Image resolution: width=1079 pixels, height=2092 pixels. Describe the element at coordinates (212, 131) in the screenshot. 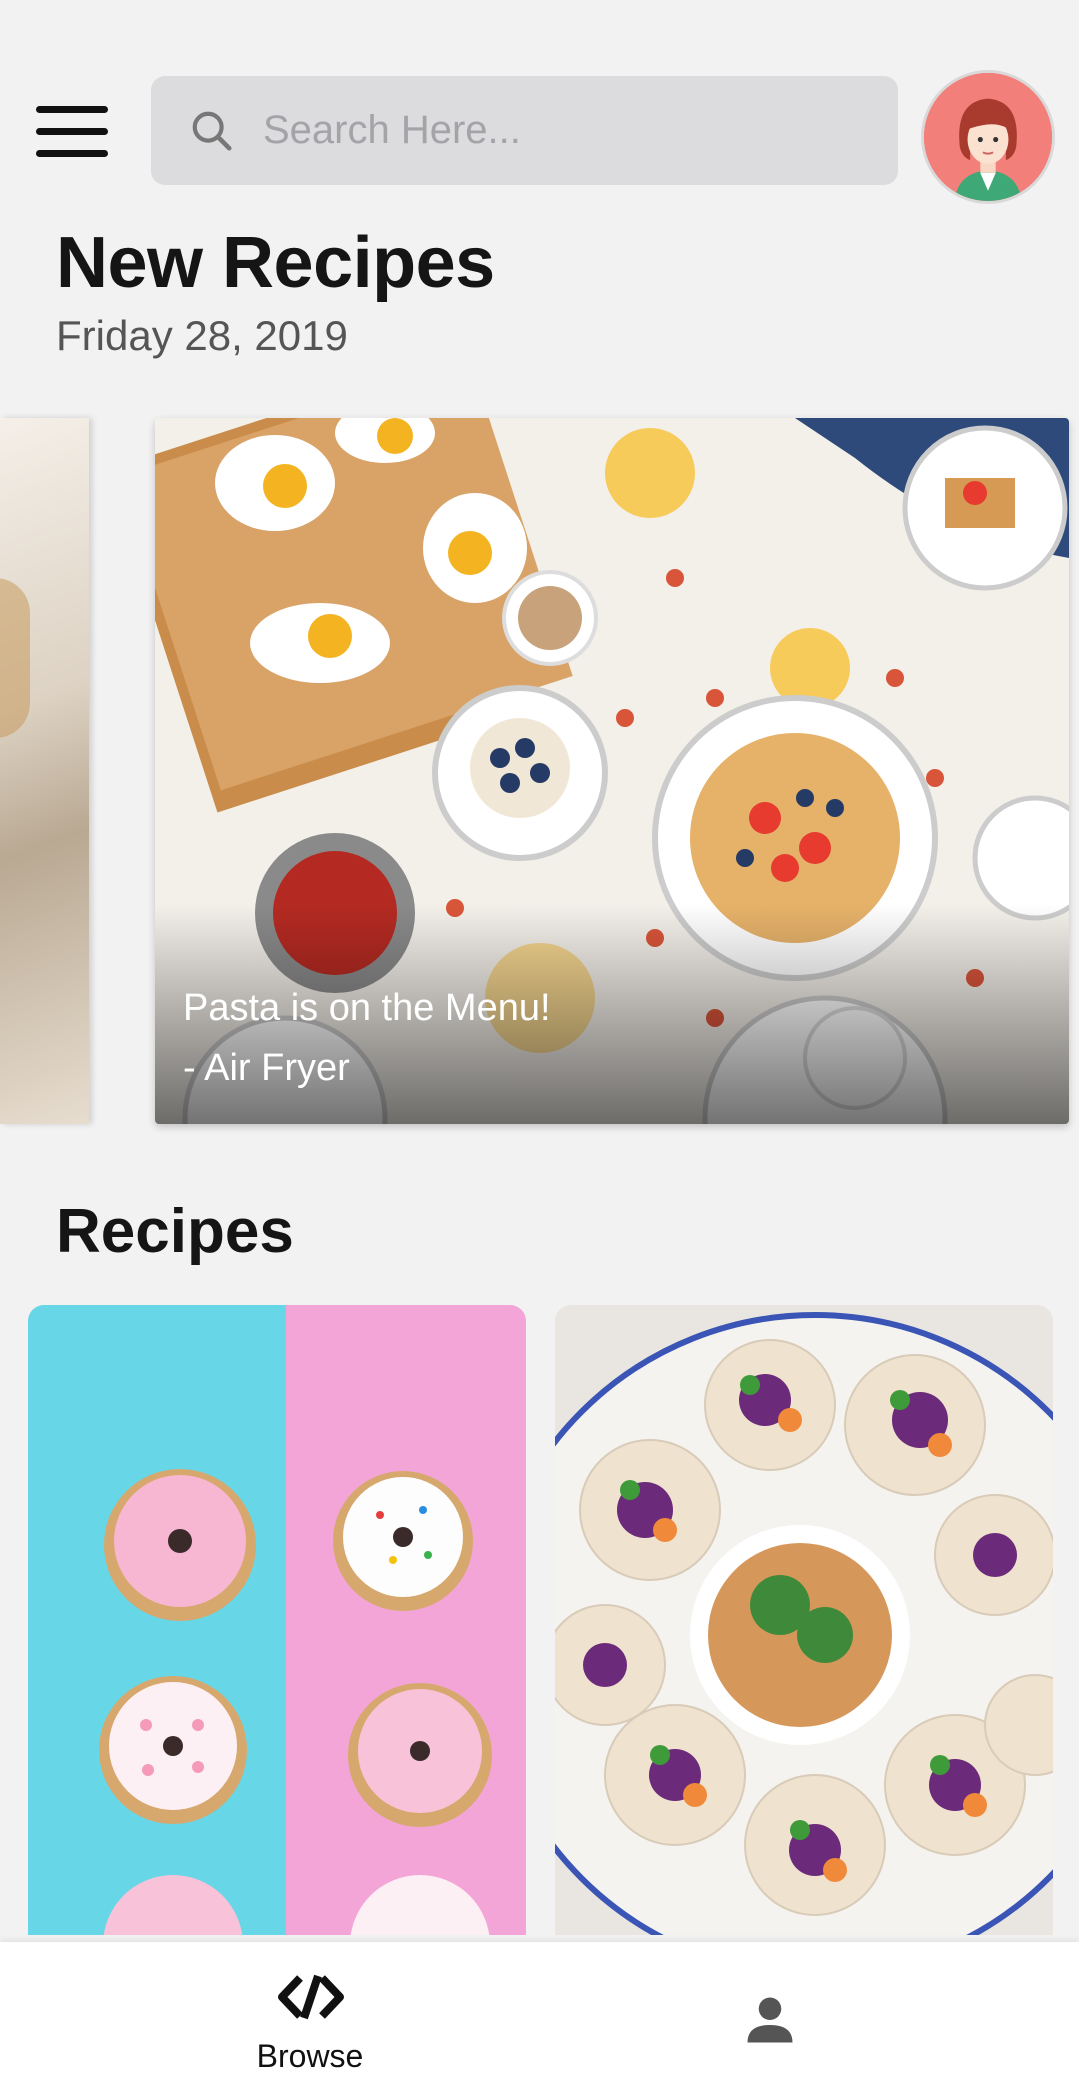

I see `search-icon` at that location.